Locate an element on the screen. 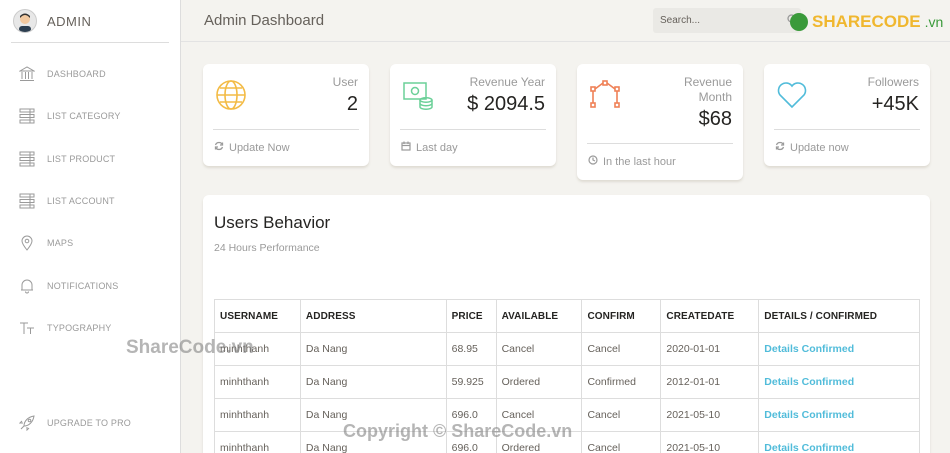 This screenshot has width=950, height=453. avatar is located at coordinates (25, 21).